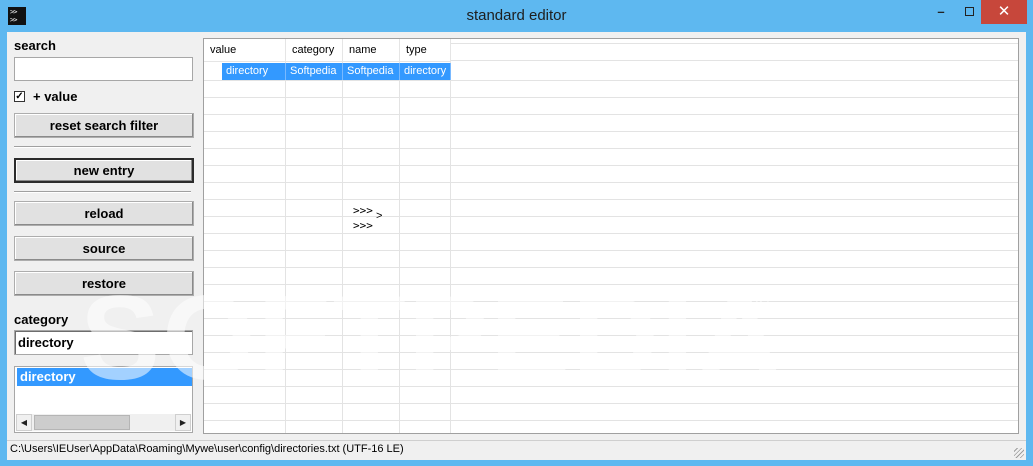 Image resolution: width=1033 pixels, height=466 pixels. I want to click on window-frame-bottom, so click(516, 463).